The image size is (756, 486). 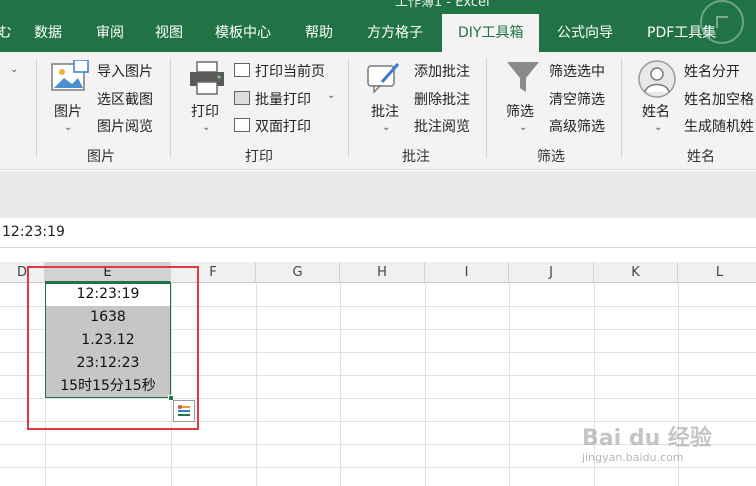 What do you see at coordinates (524, 100) in the screenshot?
I see `filter-button: 筛选 ⌄` at bounding box center [524, 100].